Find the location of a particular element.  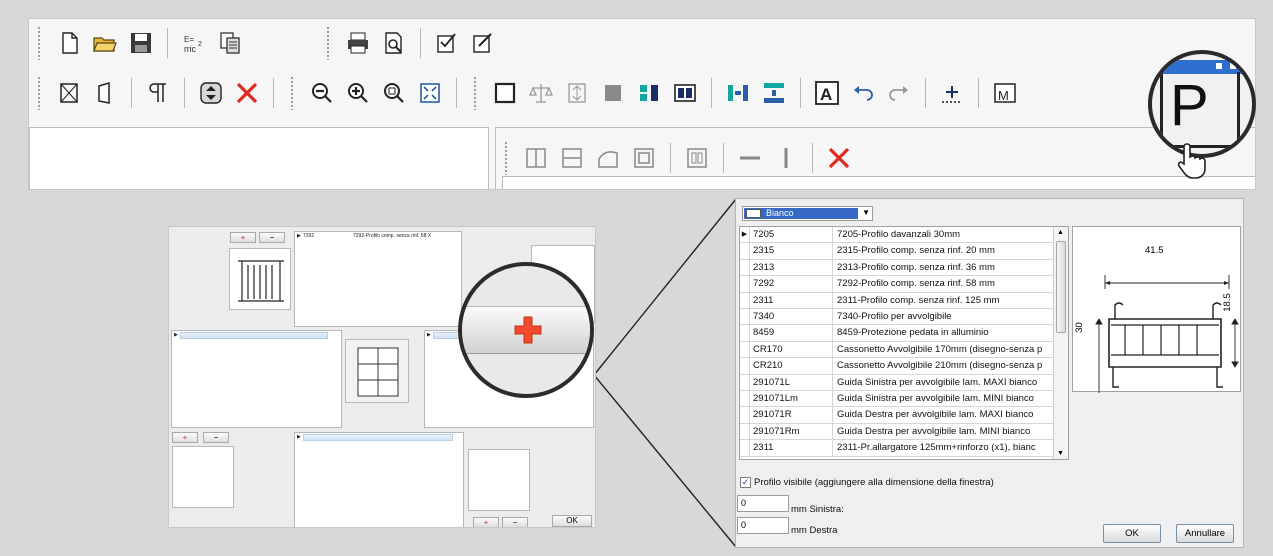

double-pane-icon is located at coordinates (697, 158).